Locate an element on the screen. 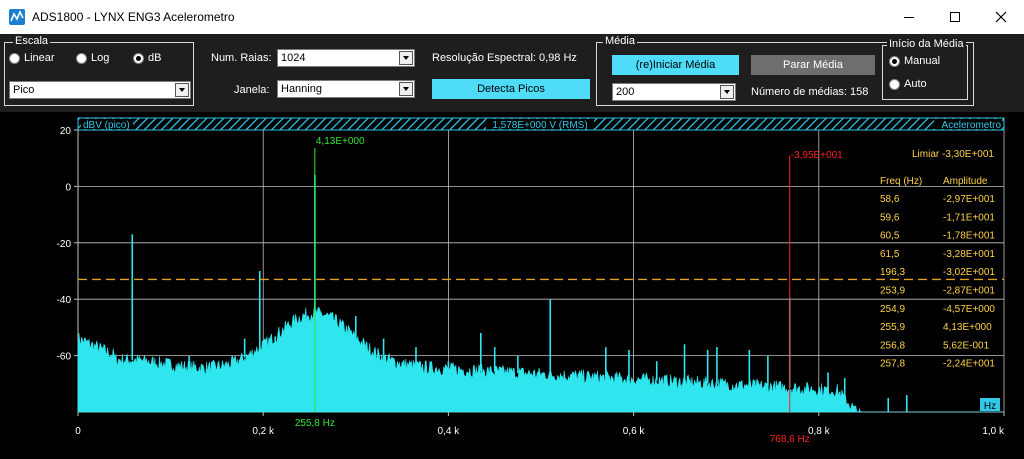 The image size is (1024, 459). radio-log-dot is located at coordinates (81, 58).